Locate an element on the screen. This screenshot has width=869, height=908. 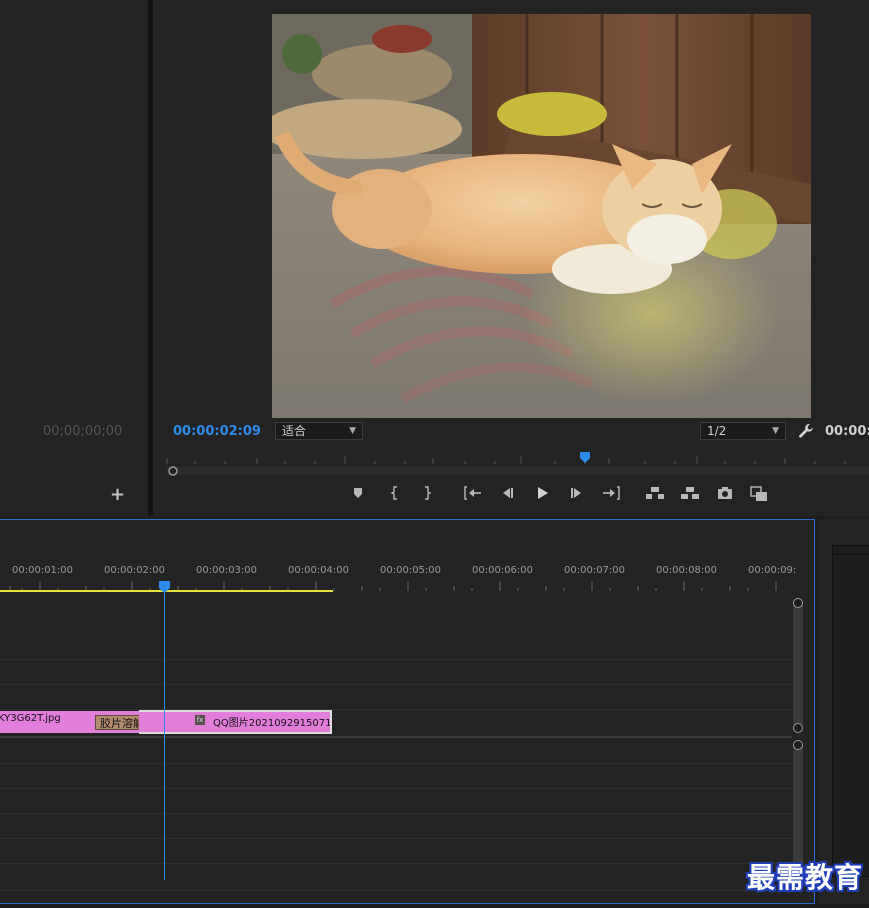
export-frame-button is located at coordinates (725, 496).